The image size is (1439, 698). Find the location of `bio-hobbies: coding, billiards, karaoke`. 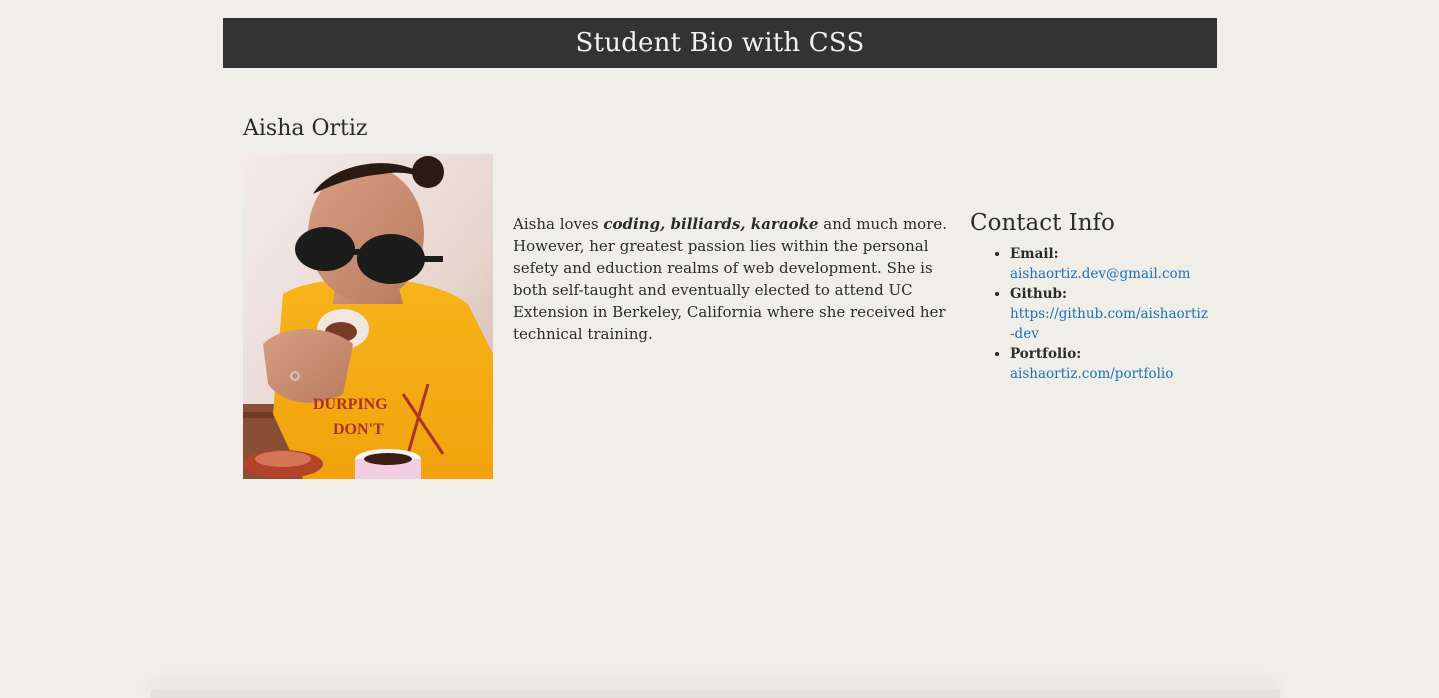

bio-hobbies: coding, billiards, karaoke is located at coordinates (711, 224).